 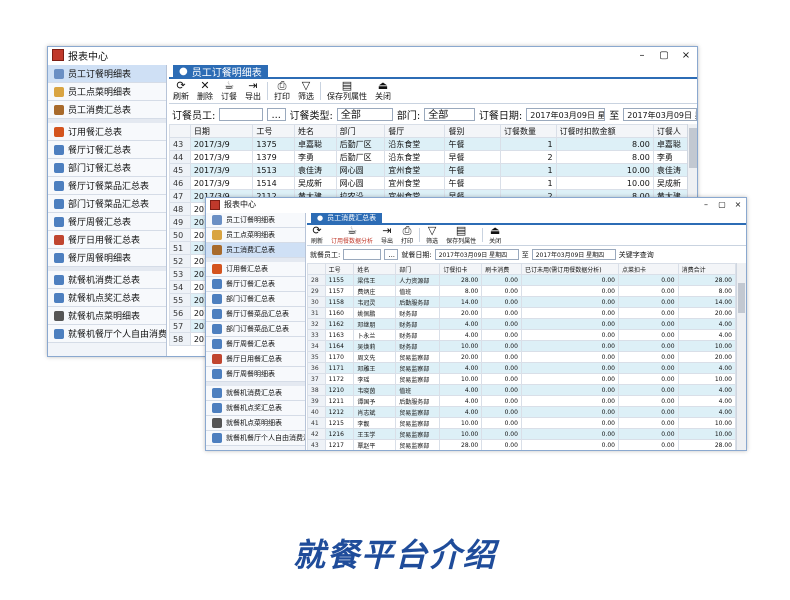 I want to click on table-row: 43 1217 覃赵平 贸易监察部 28.00 0.00 0.00 0.00 28.00, so click(x=521, y=444).